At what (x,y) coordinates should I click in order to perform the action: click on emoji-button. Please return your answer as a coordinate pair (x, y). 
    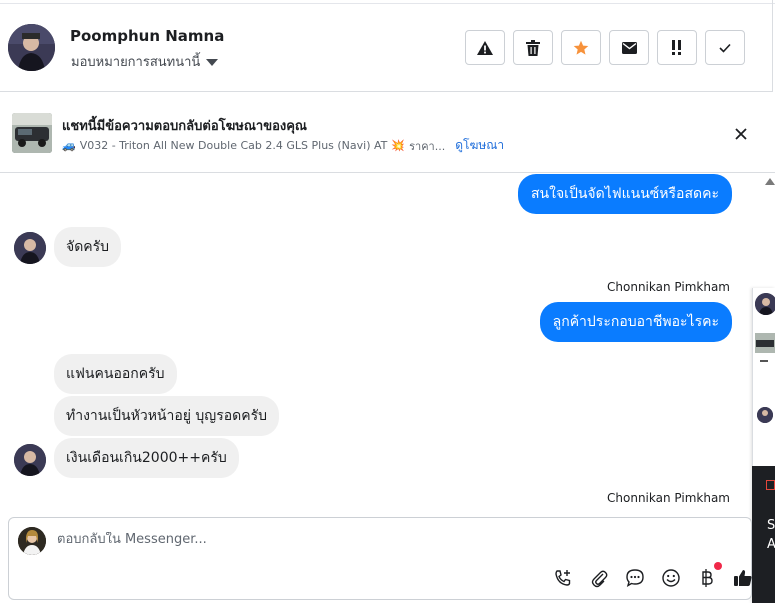
    Looking at the image, I should click on (671, 578).